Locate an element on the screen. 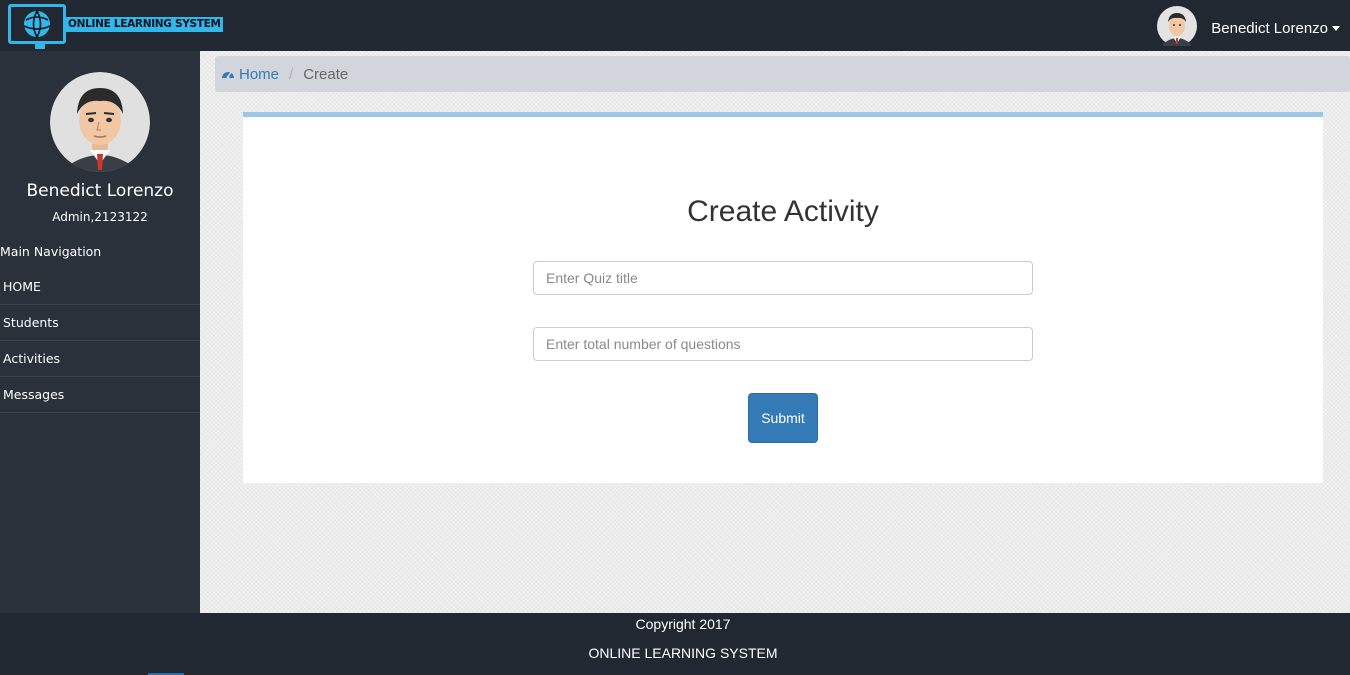 This screenshot has height=675, width=1350. sidebar-item-home: HOME is located at coordinates (100, 287).